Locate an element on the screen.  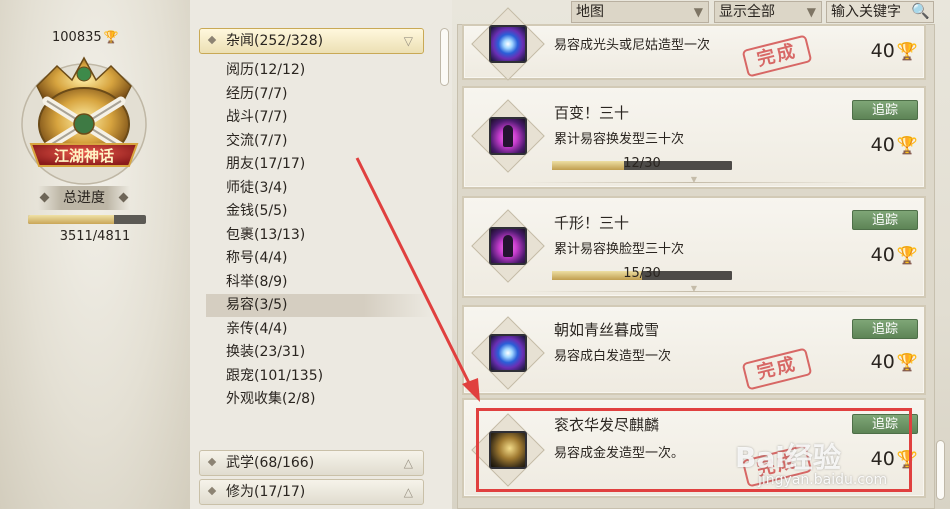
subcategory-label: 师徒(3/4) is located at coordinates (257, 187).